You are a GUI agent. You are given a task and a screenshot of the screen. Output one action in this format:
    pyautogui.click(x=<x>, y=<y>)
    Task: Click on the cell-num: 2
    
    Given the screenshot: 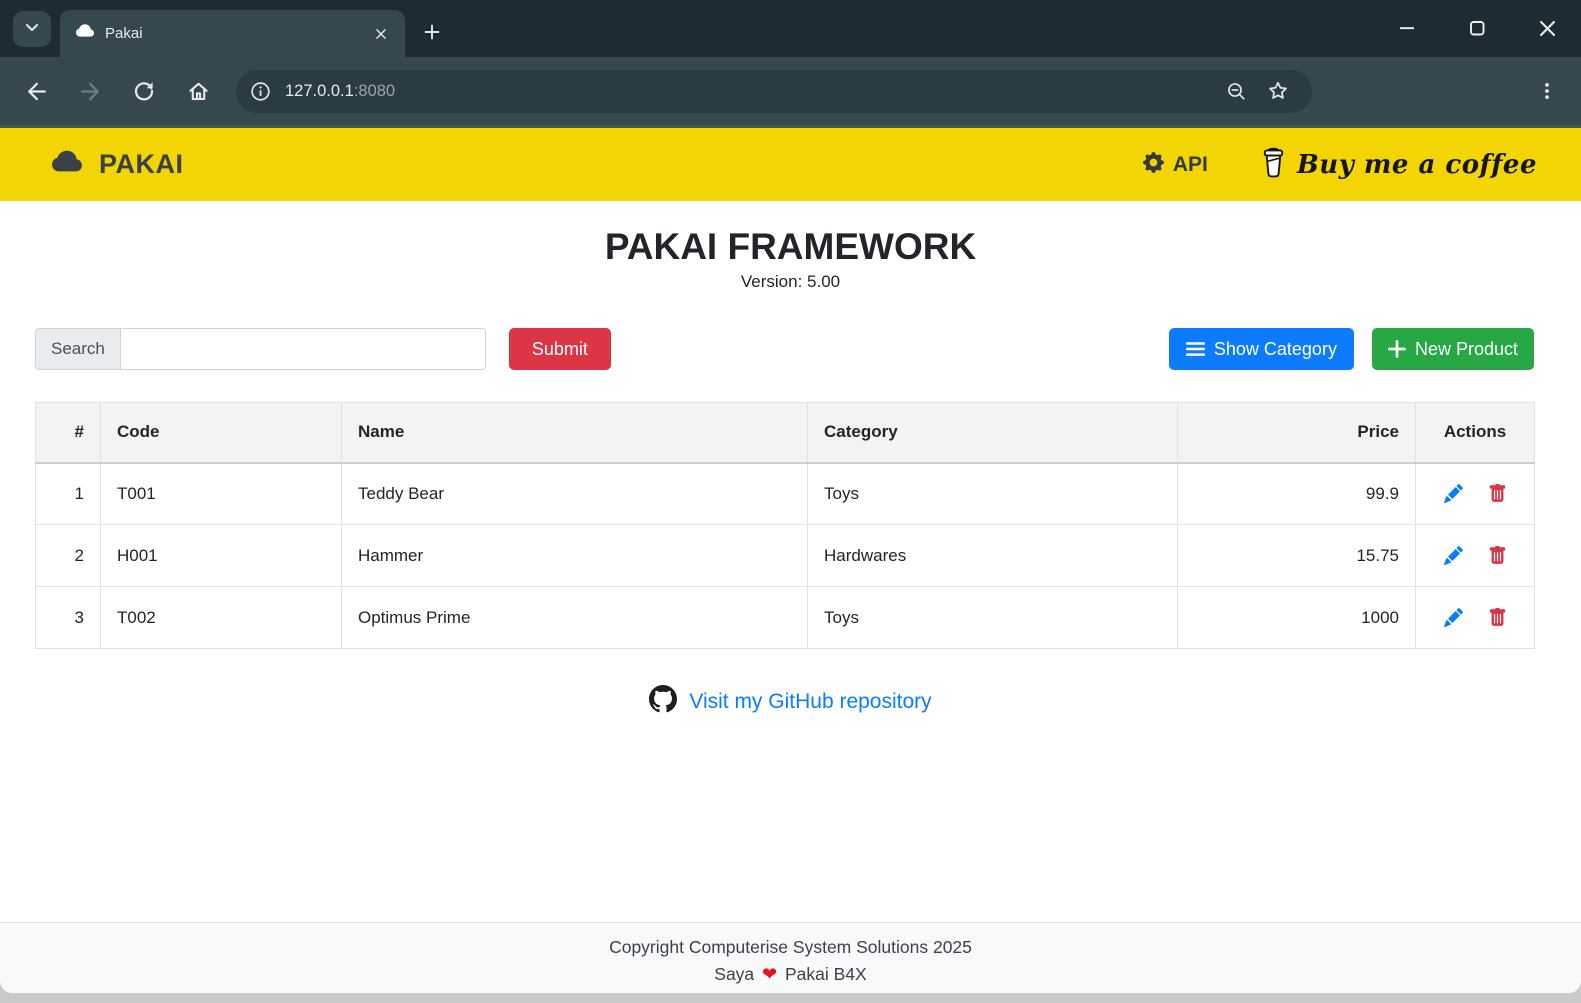 What is the action you would take?
    pyautogui.click(x=68, y=555)
    